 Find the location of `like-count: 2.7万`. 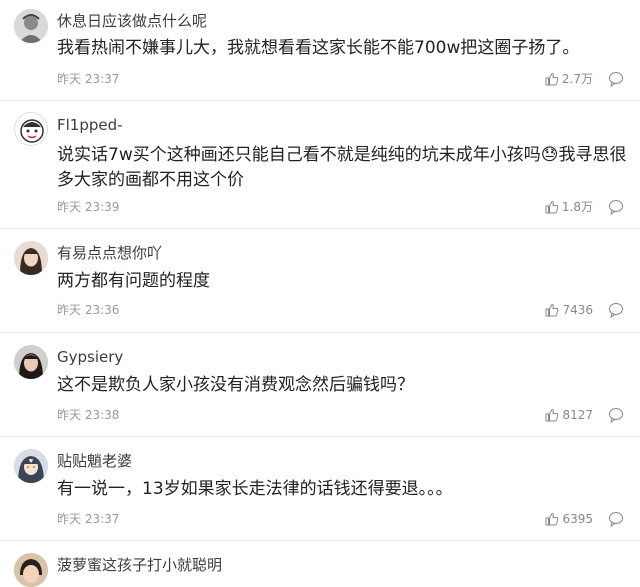

like-count: 2.7万 is located at coordinates (577, 79).